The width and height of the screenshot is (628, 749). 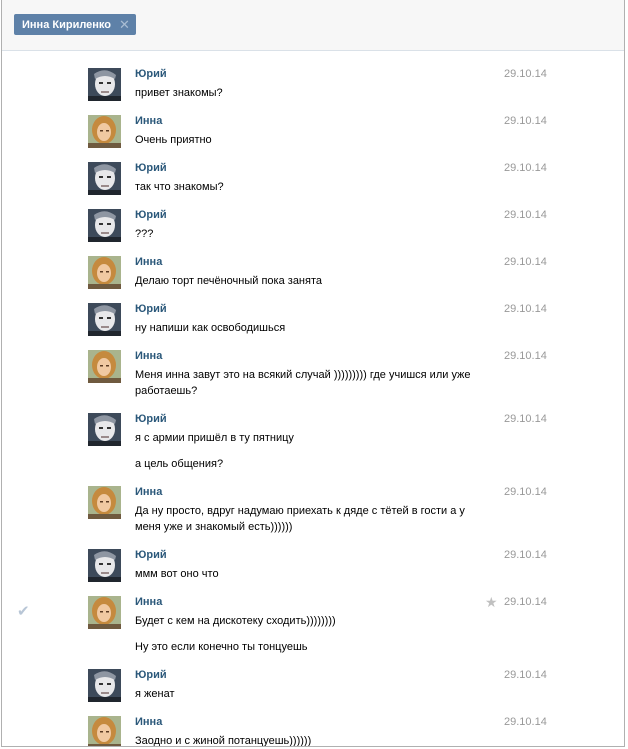 What do you see at coordinates (173, 140) in the screenshot?
I see `message-text: Очень приятно` at bounding box center [173, 140].